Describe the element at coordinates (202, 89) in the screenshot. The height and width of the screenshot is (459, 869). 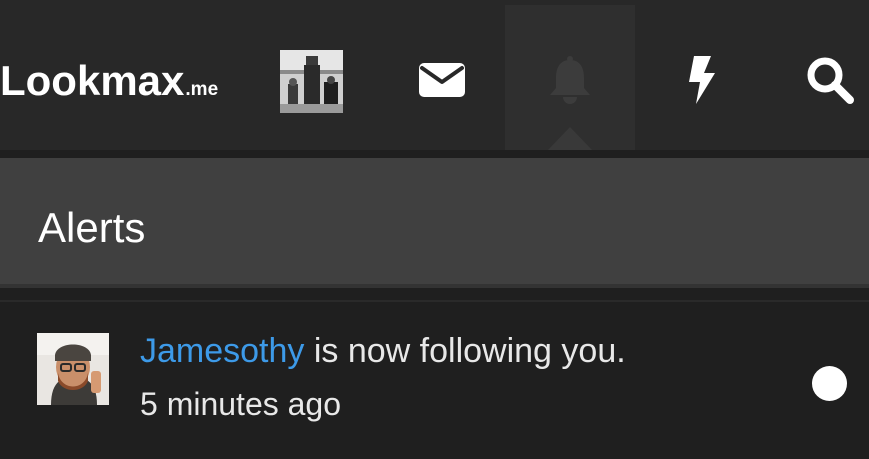
I see `logo-domain-text: .me` at that location.